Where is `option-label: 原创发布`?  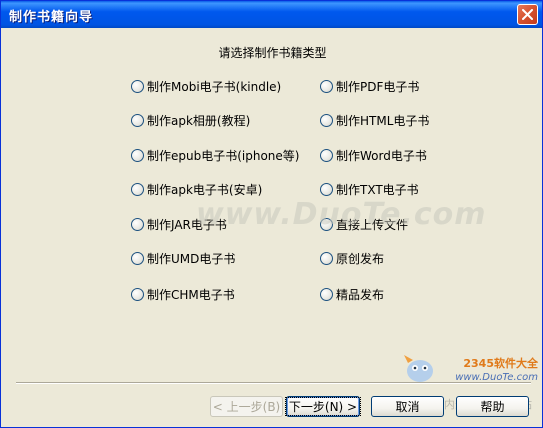
option-label: 原创发布 is located at coordinates (360, 258).